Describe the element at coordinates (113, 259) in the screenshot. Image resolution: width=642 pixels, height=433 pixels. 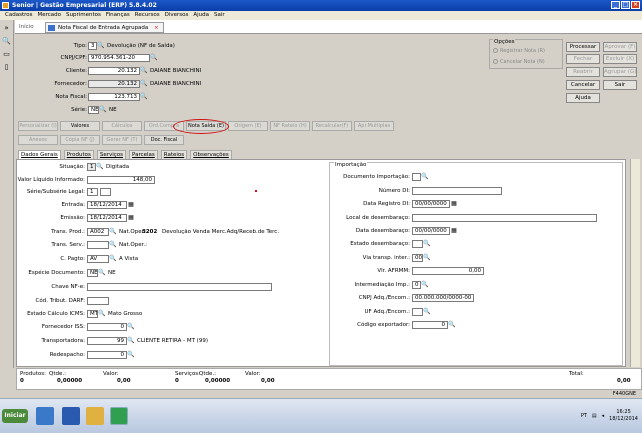
I see `cpagto-search-icon: 🔍` at that location.